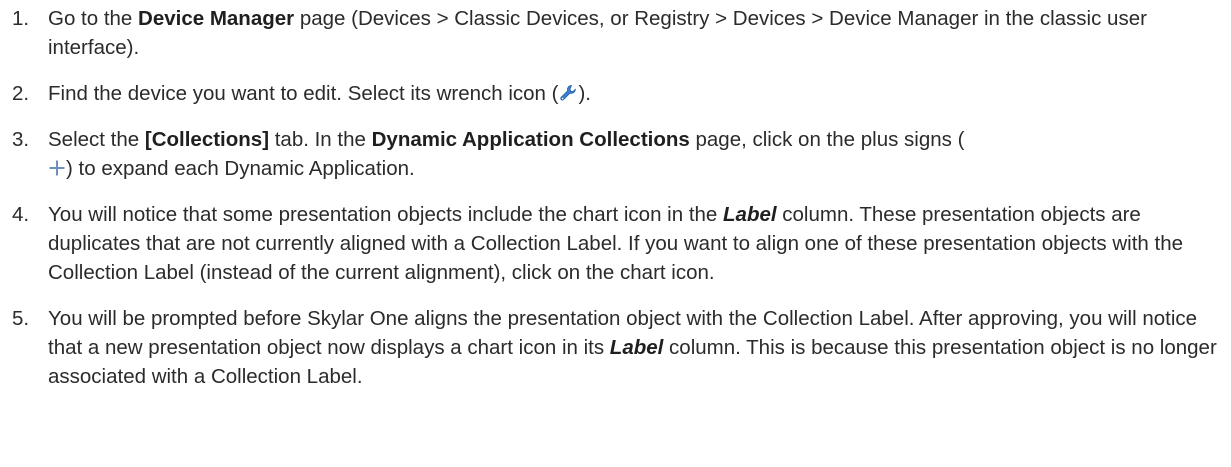 Image resolution: width=1231 pixels, height=467 pixels. I want to click on step-number: 4., so click(21, 214).